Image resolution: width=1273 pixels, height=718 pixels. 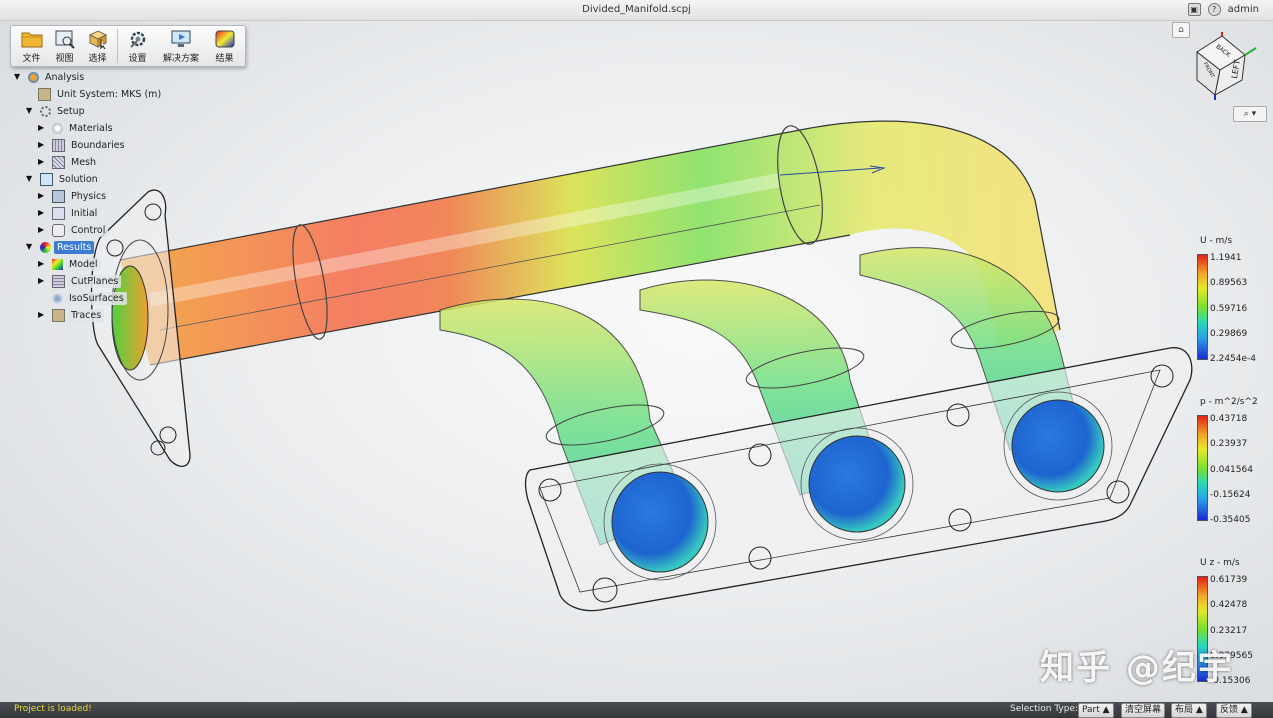 I want to click on file-button: 文件, so click(x=31, y=46).